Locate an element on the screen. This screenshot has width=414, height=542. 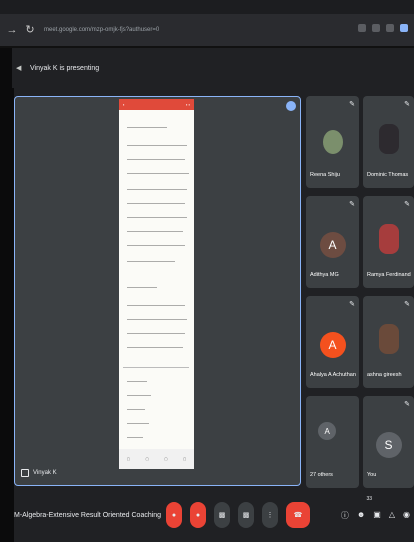
reload-icon: ↻ is located at coordinates (30, 30).